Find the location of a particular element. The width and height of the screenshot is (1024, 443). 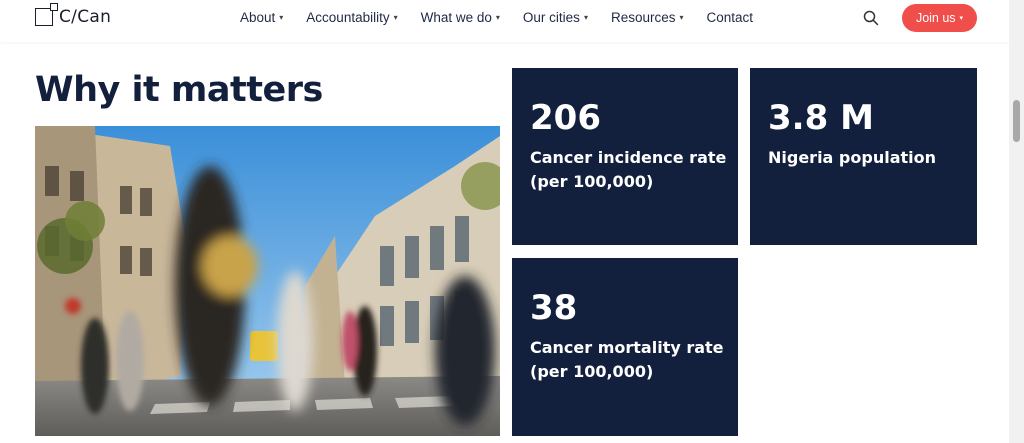

stat-label: Nigeria population is located at coordinates (852, 157).